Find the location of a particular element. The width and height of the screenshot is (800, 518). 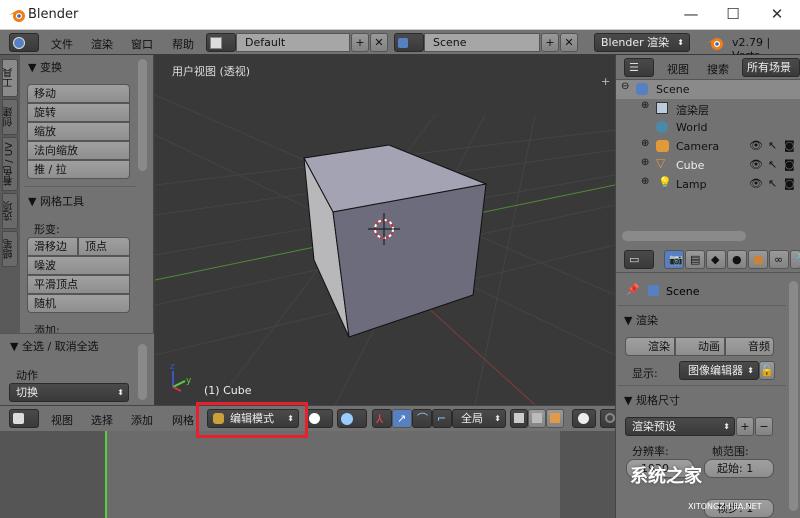

remove-preset-button: − is located at coordinates (764, 426).